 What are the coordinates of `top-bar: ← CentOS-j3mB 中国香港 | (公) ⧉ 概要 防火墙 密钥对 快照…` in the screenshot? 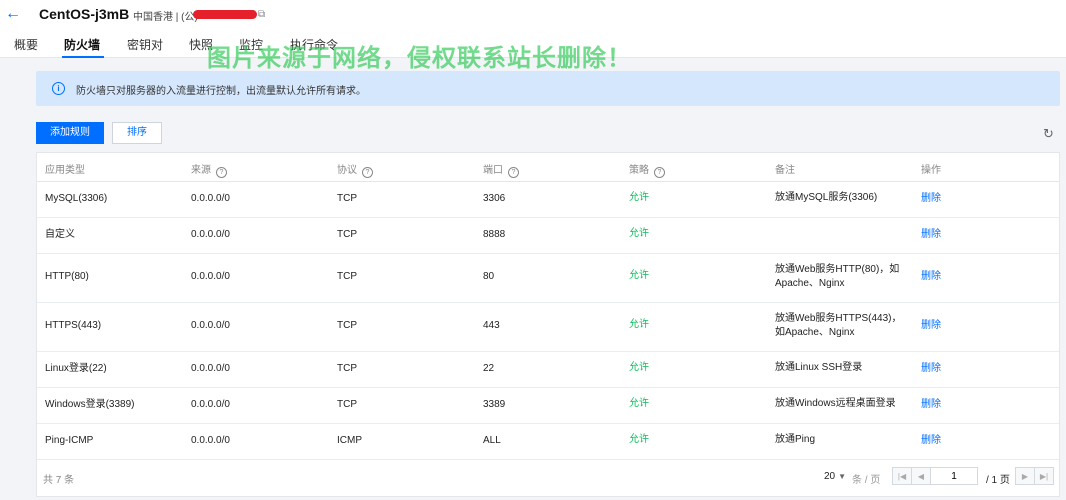 It's located at (533, 29).